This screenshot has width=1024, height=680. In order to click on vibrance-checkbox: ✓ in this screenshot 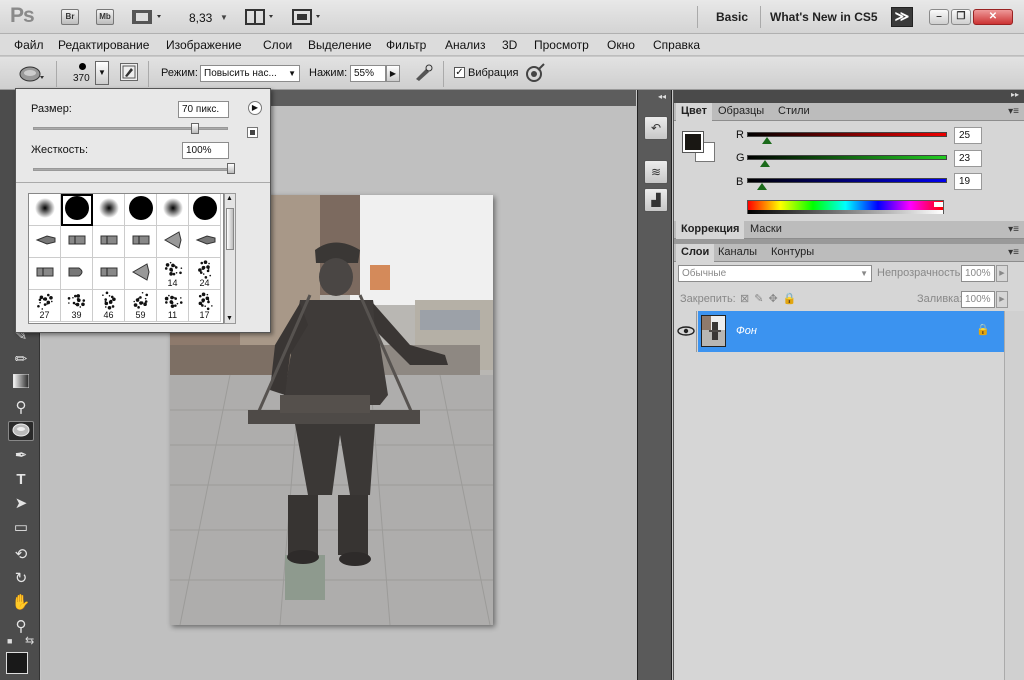, I will do `click(459, 72)`.